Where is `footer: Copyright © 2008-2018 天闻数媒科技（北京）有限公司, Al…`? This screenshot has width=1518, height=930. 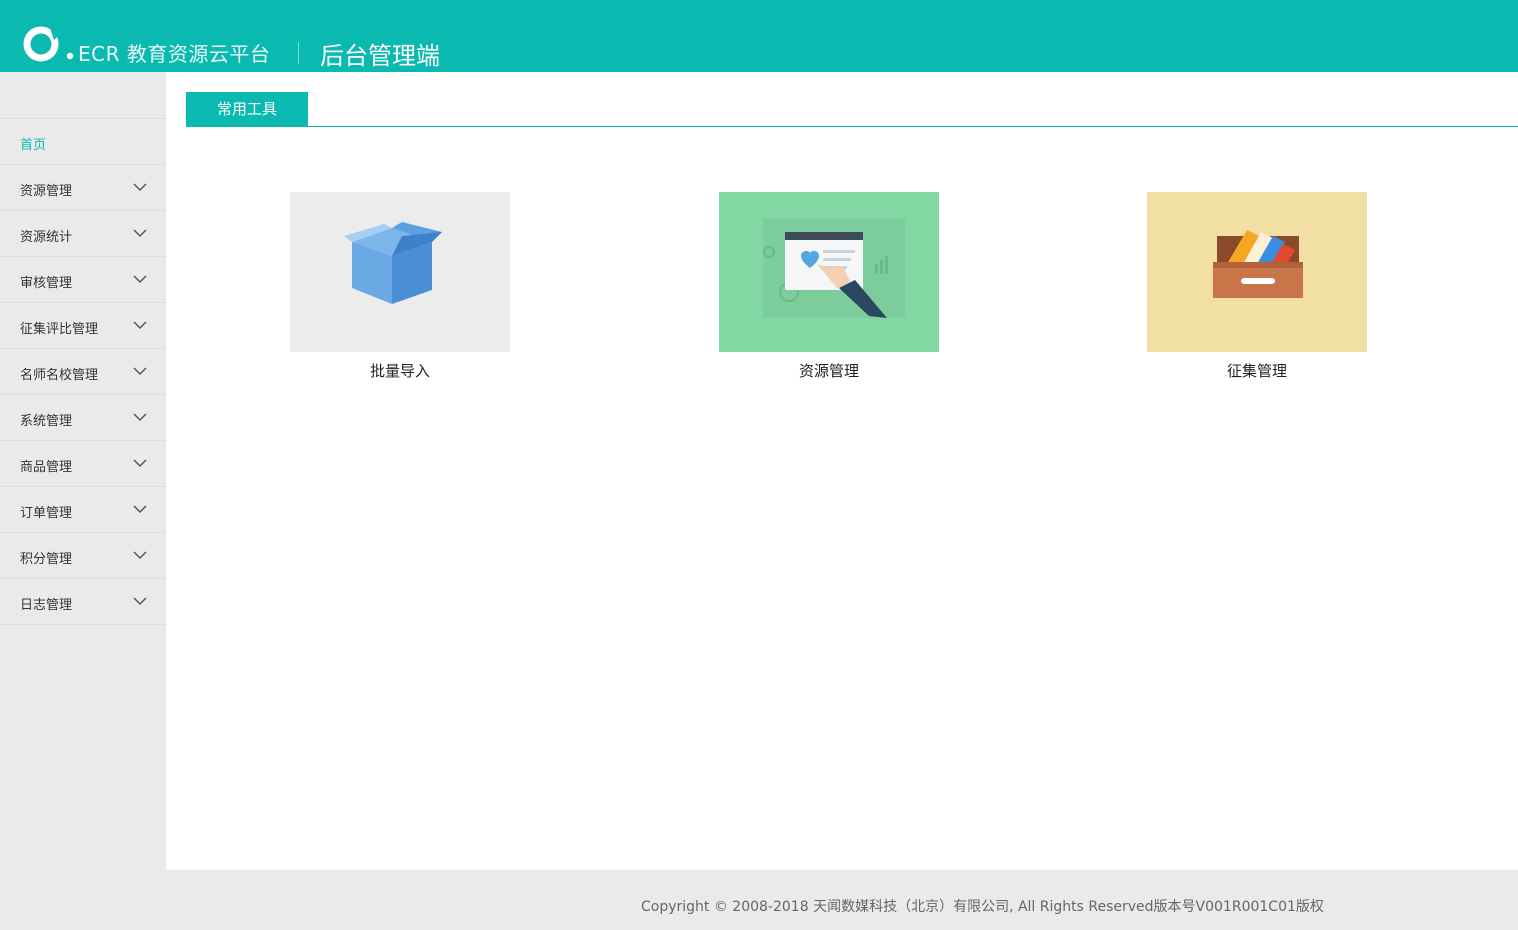
footer: Copyright © 2008-2018 天闻数媒科技（北京）有限公司, Al… is located at coordinates (759, 900).